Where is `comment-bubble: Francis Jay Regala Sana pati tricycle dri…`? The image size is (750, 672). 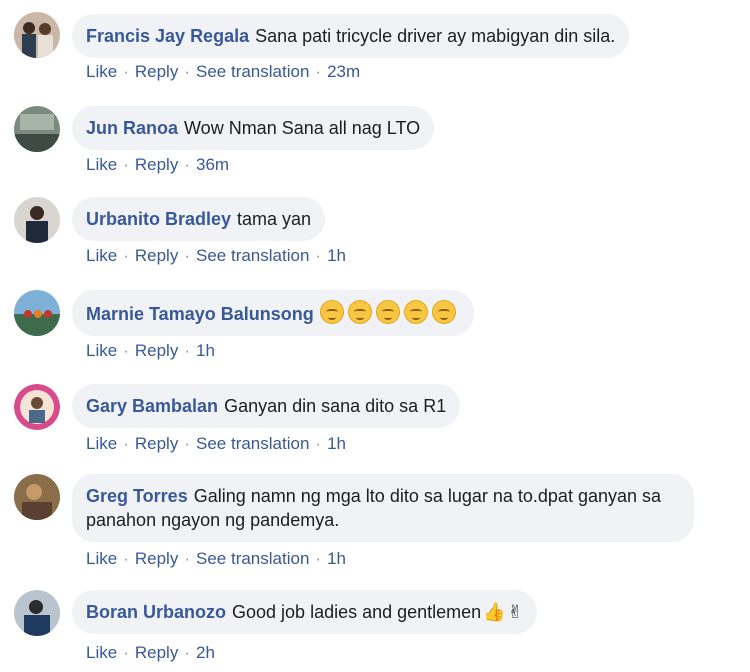 comment-bubble: Francis Jay Regala Sana pati tricycle dri… is located at coordinates (351, 36).